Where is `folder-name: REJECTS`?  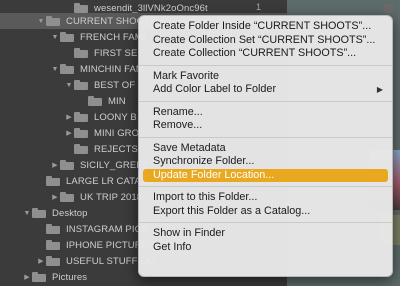 folder-name: REJECTS is located at coordinates (116, 149).